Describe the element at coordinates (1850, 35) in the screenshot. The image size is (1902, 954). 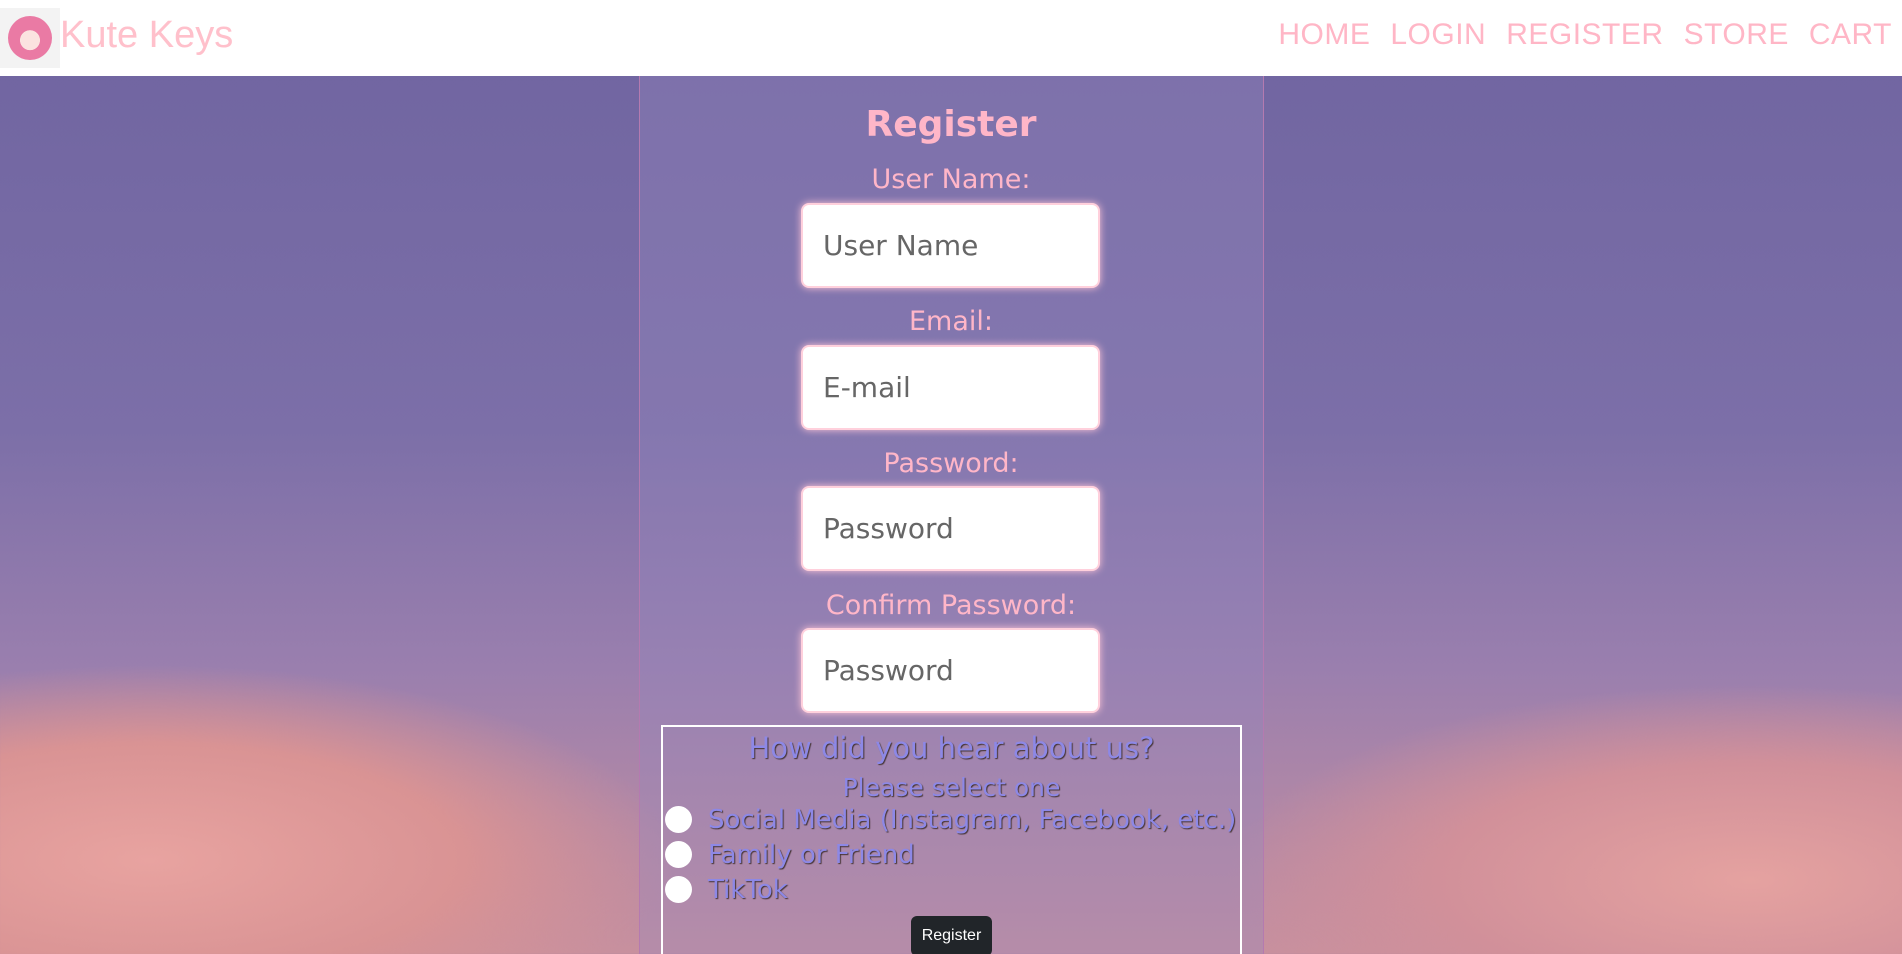
I see `nav-cart: CART` at that location.